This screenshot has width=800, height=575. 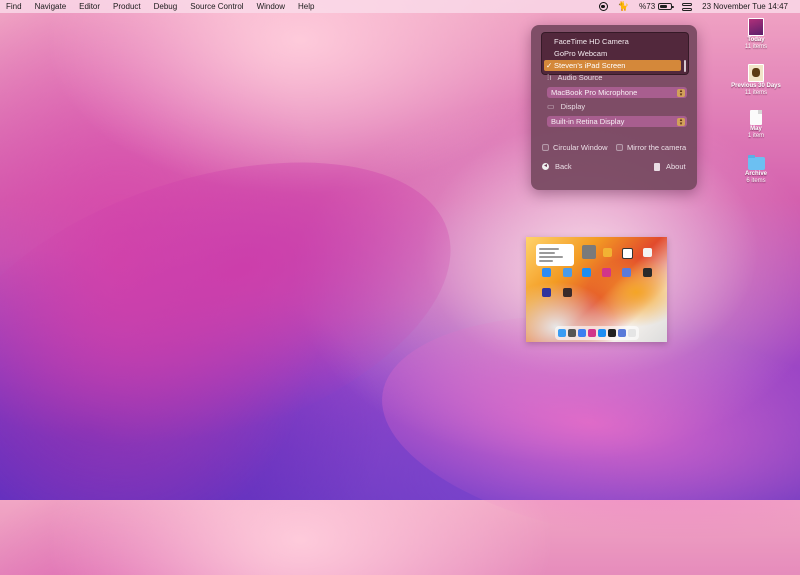 What do you see at coordinates (756, 129) in the screenshot?
I see `desktop-item-name: May` at bounding box center [756, 129].